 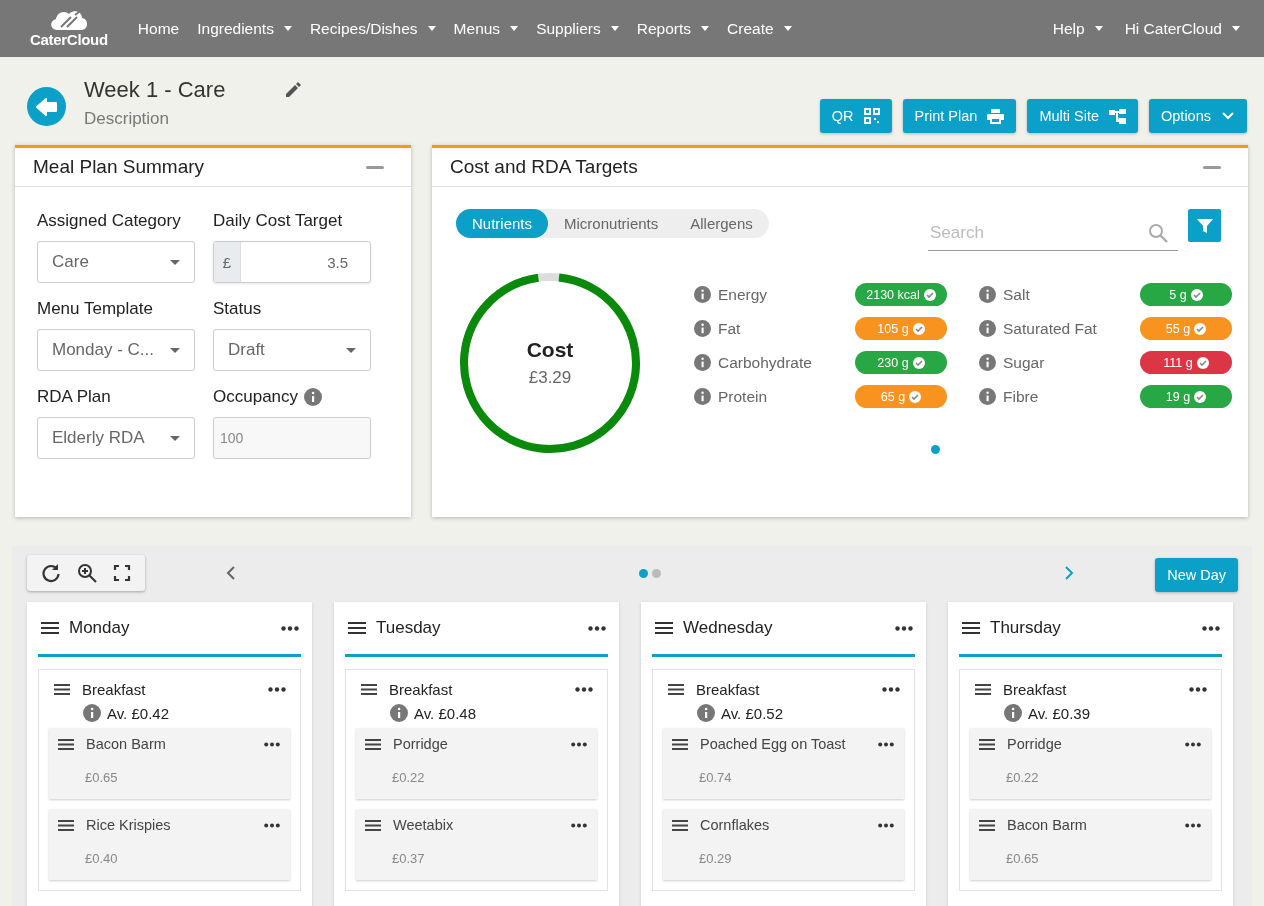 I want to click on nutrient-value-badge: 230 g, so click(x=901, y=362).